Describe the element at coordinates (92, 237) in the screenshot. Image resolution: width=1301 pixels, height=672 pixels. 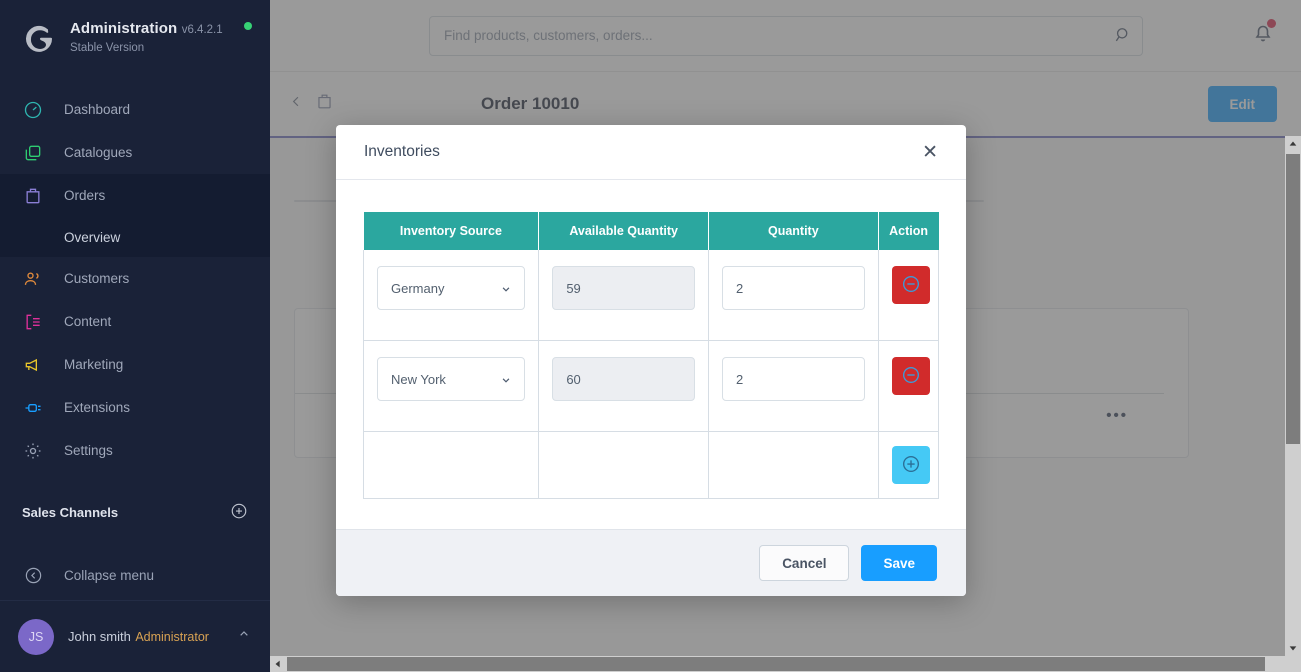
I see `sidebar-subitem-label: Overview` at that location.